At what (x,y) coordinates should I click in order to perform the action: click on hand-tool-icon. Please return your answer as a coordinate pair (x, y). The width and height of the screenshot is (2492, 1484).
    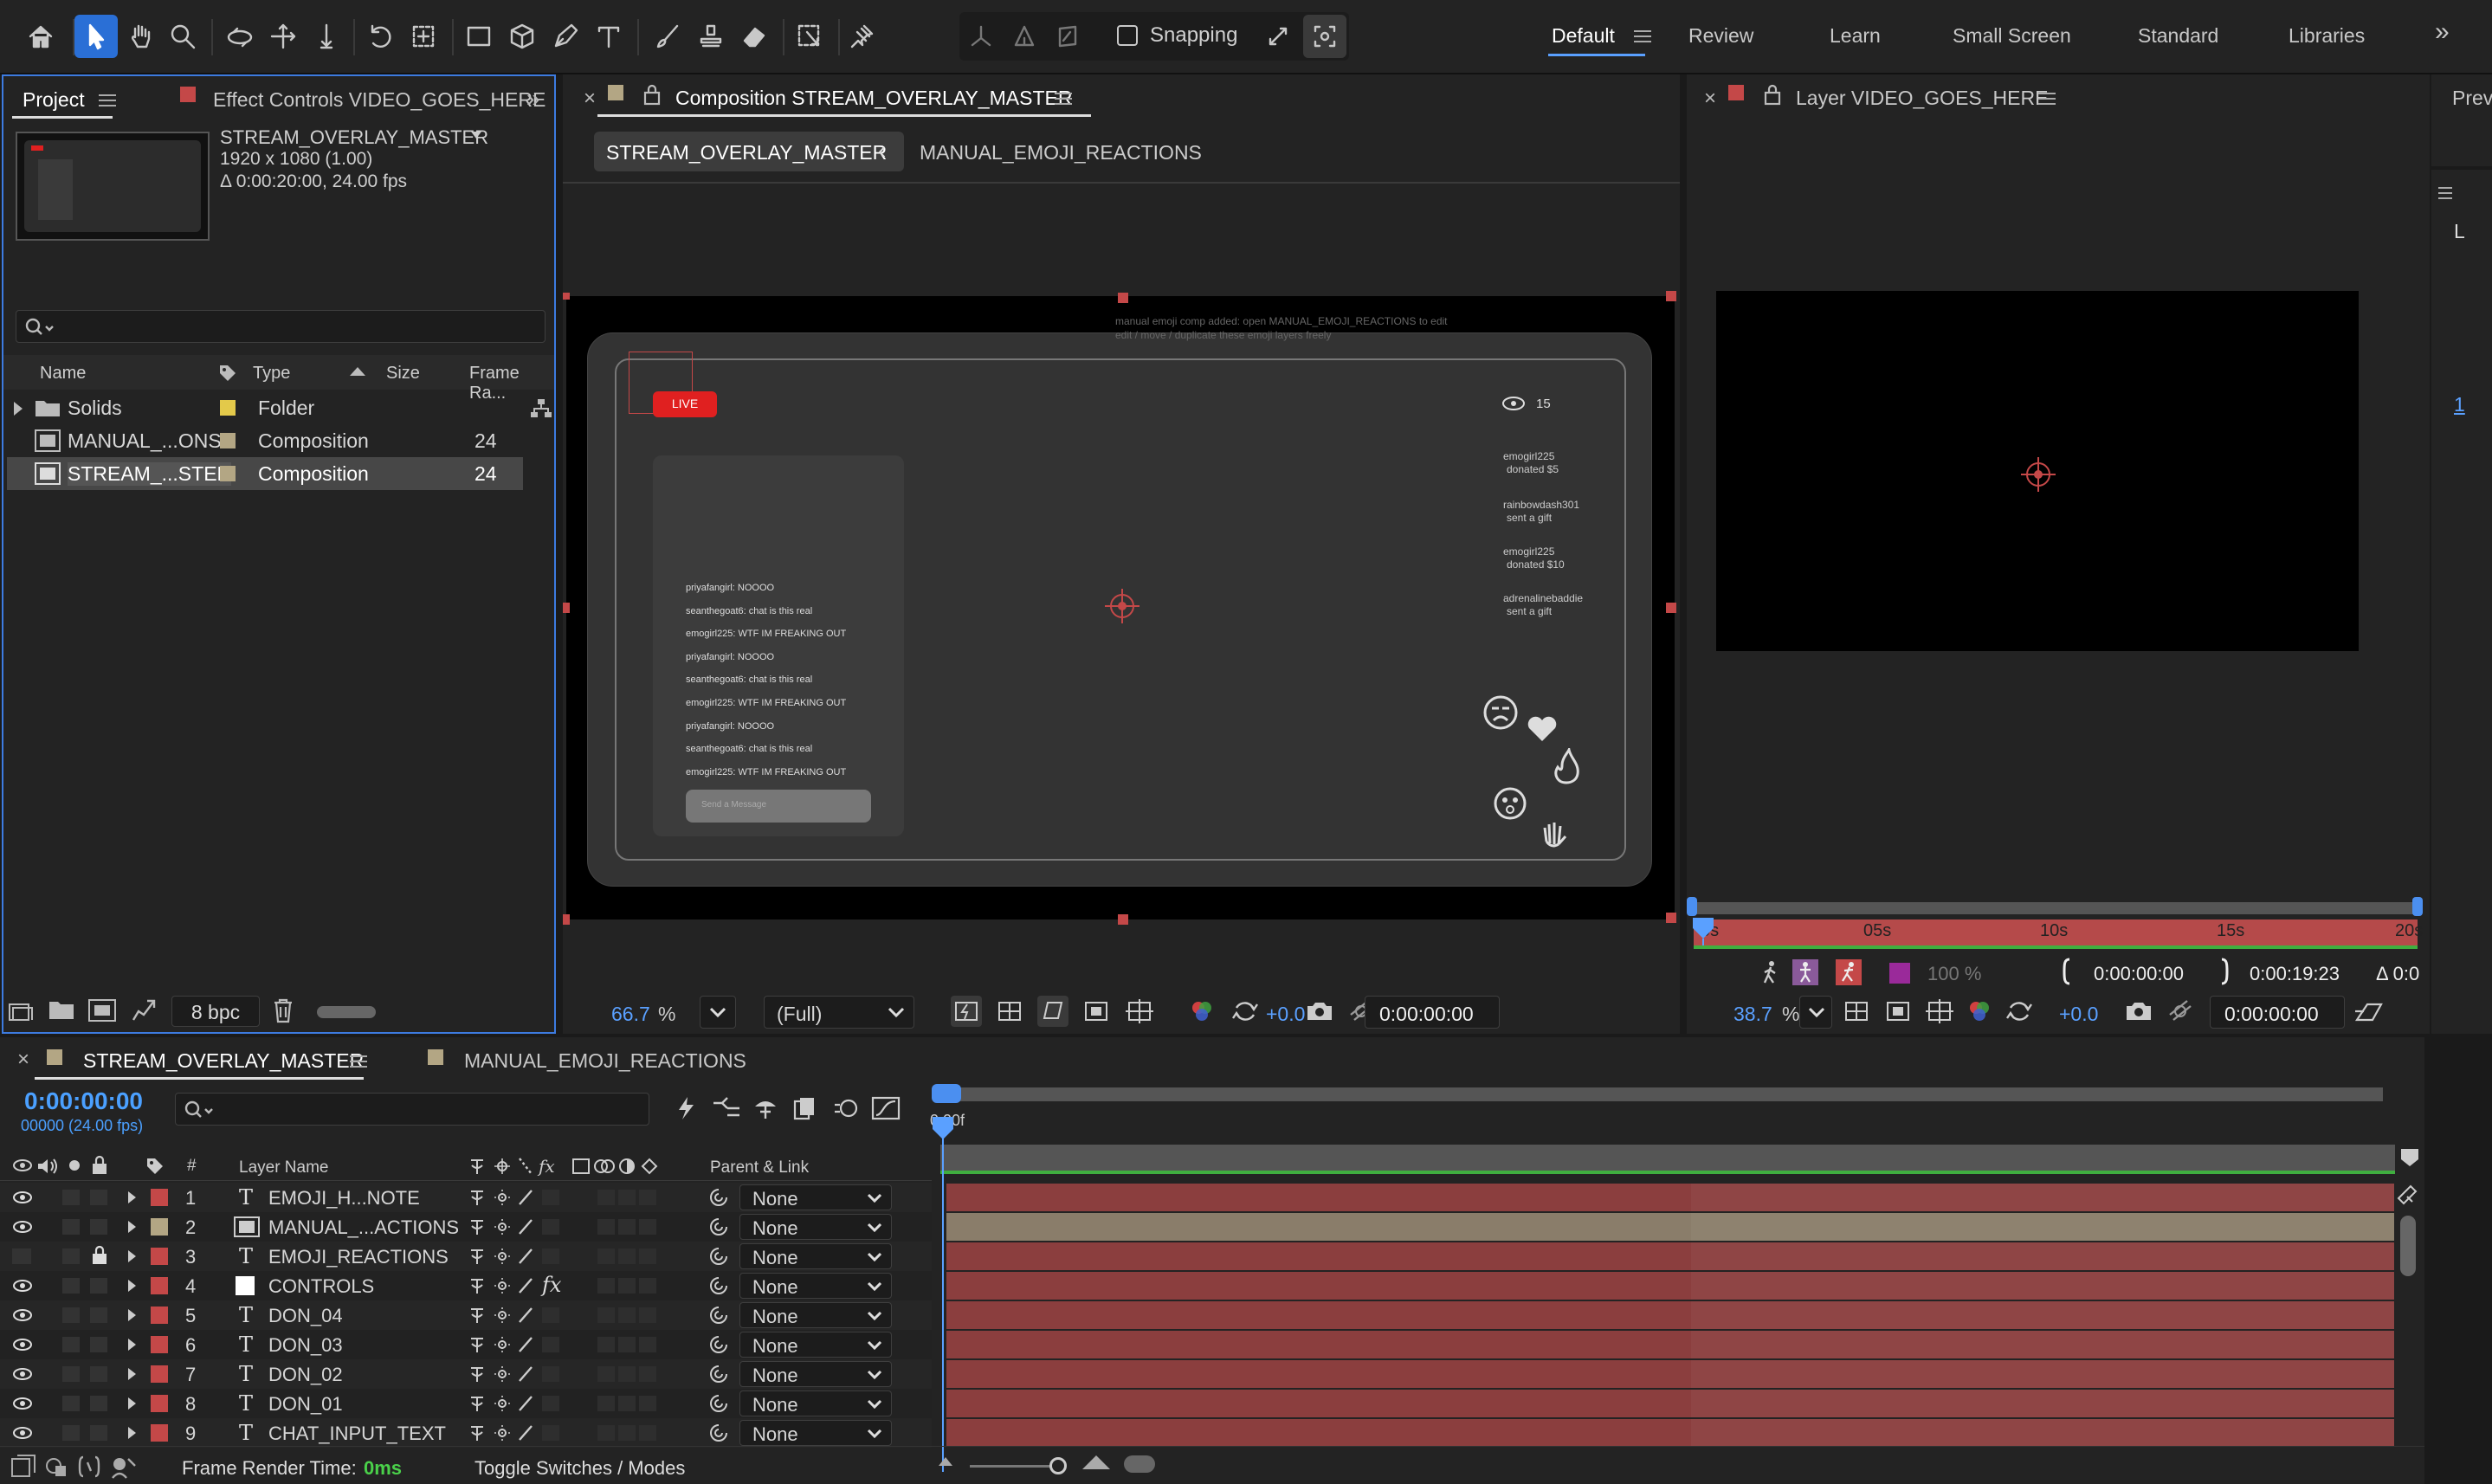
    Looking at the image, I should click on (141, 36).